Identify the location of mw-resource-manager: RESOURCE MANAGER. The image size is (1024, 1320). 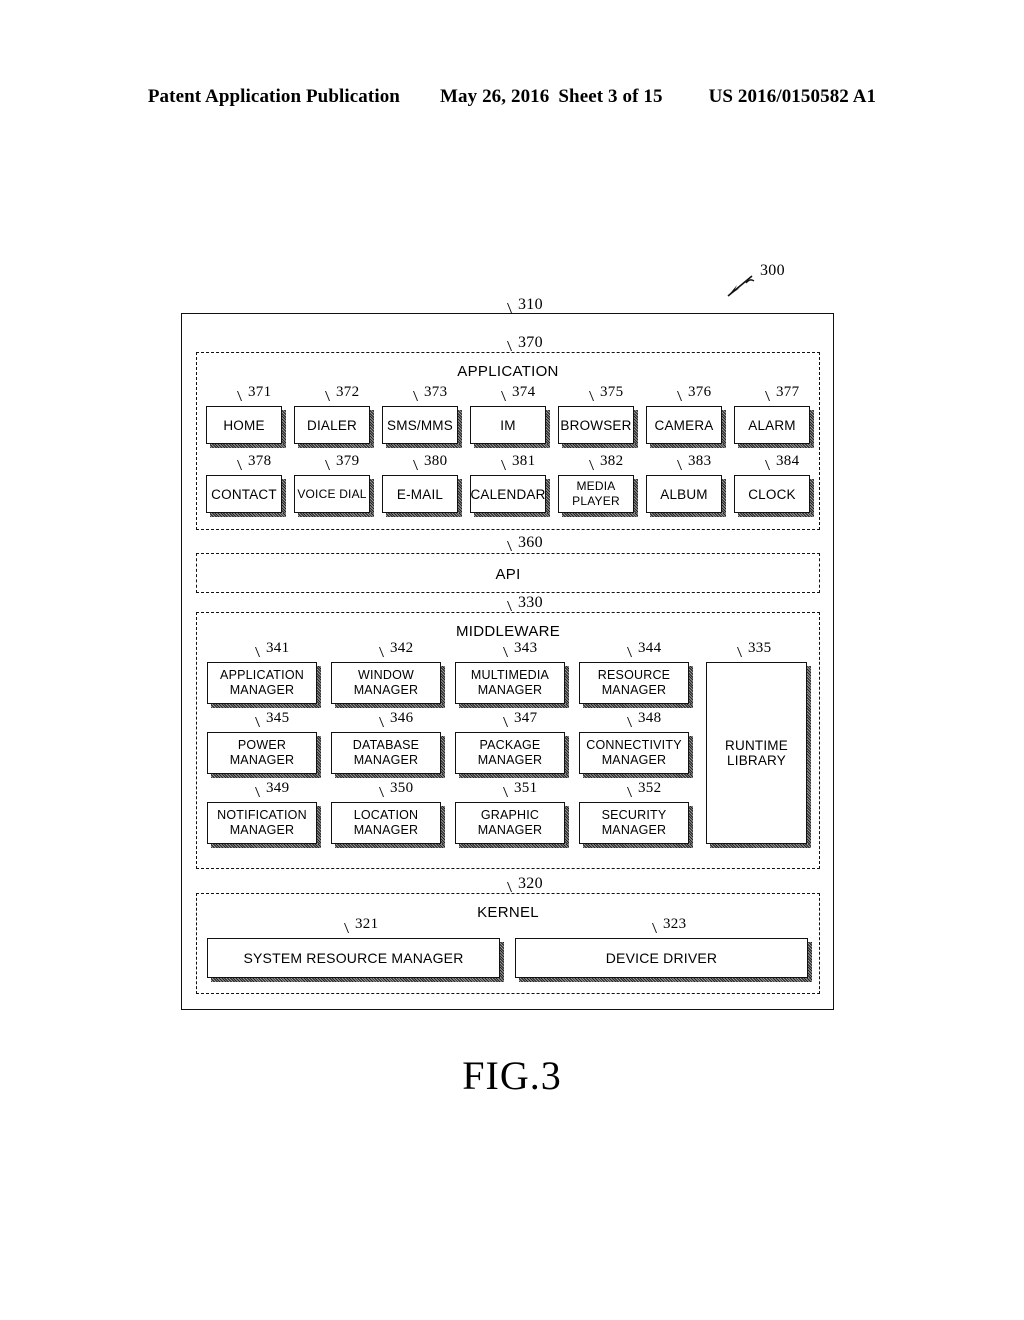
(636, 685).